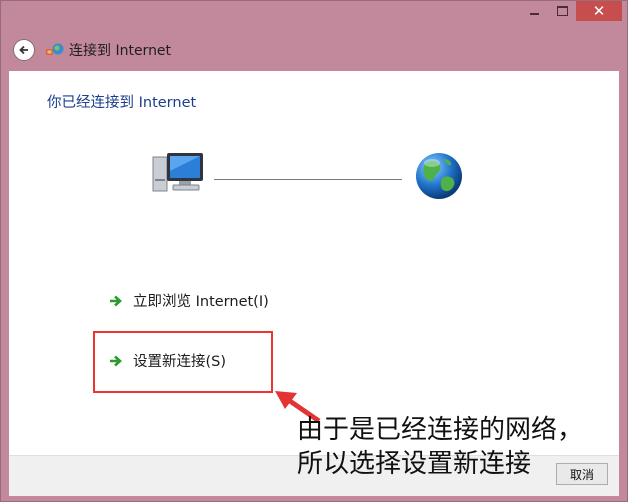 The image size is (628, 502). I want to click on connection-line, so click(308, 179).